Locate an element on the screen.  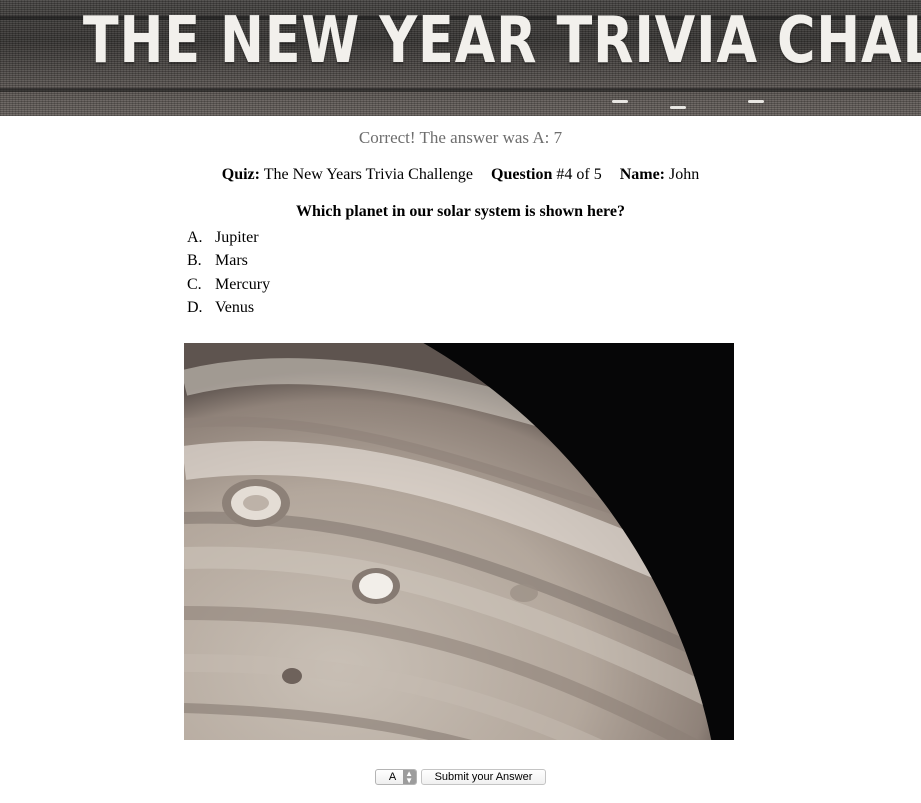
quiz-name: The New Years Trivia Challenge is located at coordinates (368, 174).